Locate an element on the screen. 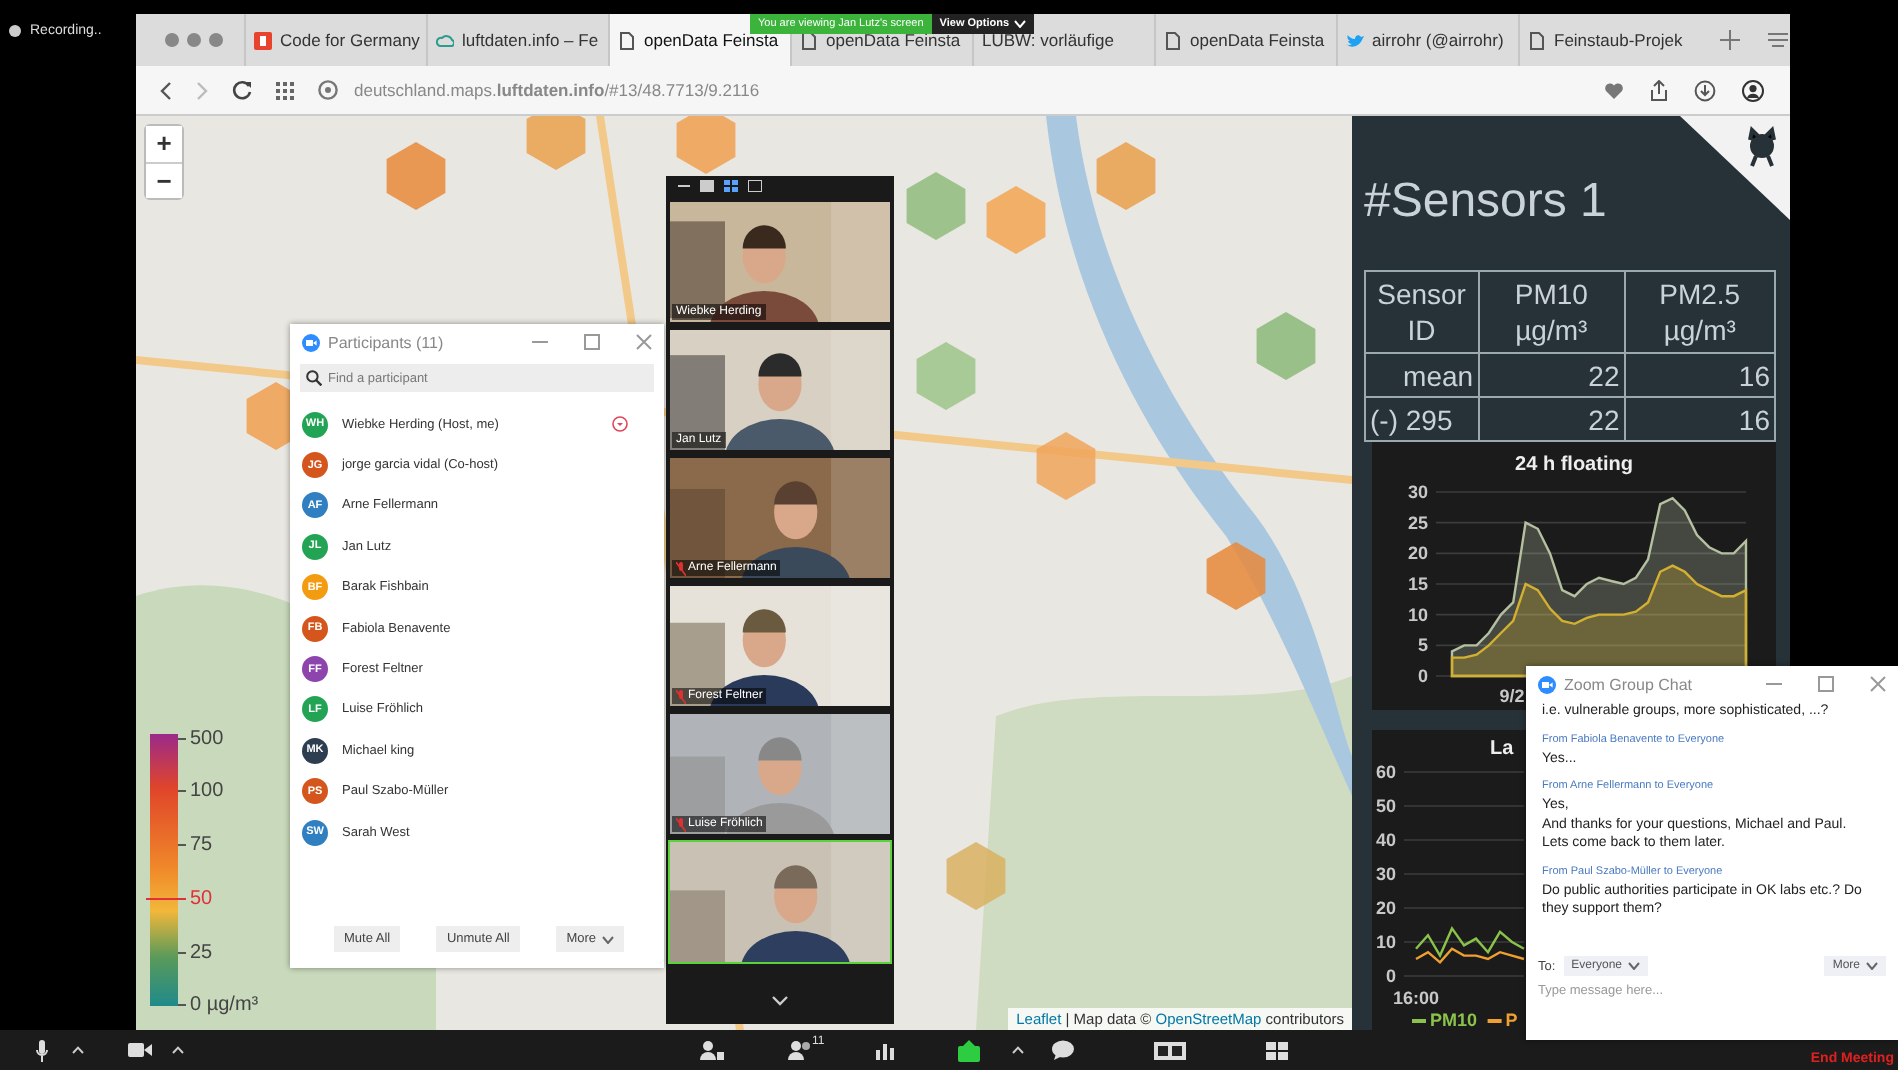  site-info-icon is located at coordinates (328, 90).